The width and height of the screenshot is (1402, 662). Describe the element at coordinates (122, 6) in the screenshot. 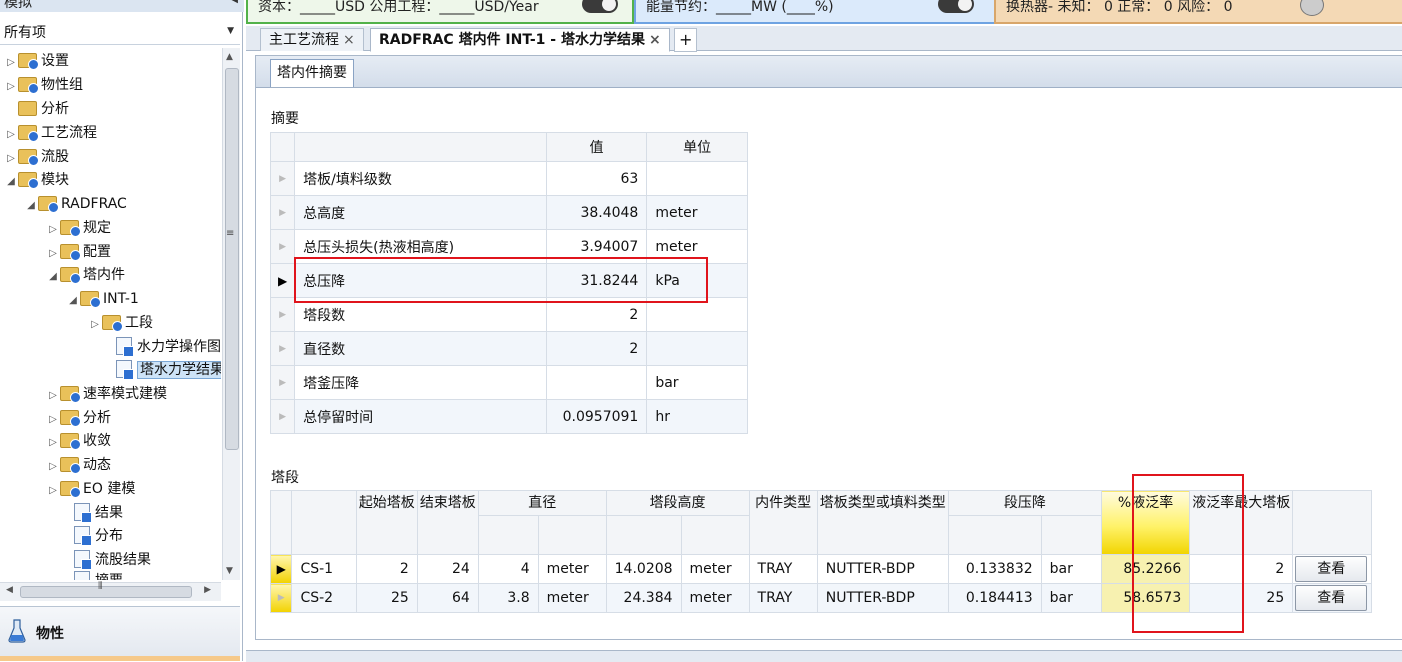

I see `nav-header: 模拟 ◀` at that location.